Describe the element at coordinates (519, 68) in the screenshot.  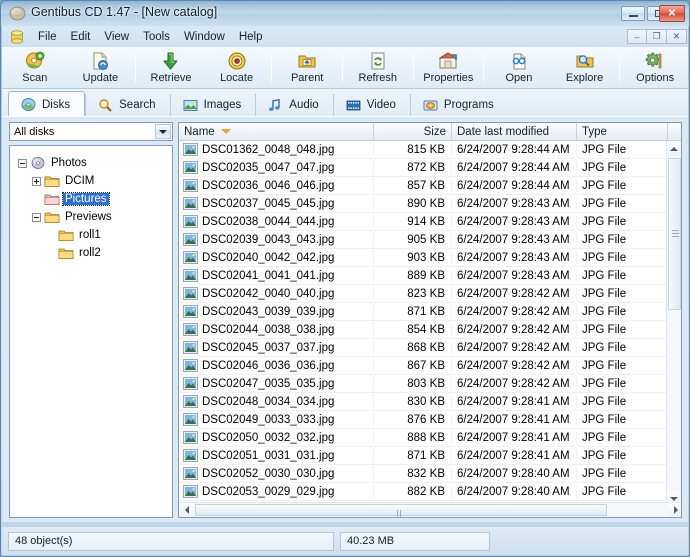
I see `open-button: Open` at that location.